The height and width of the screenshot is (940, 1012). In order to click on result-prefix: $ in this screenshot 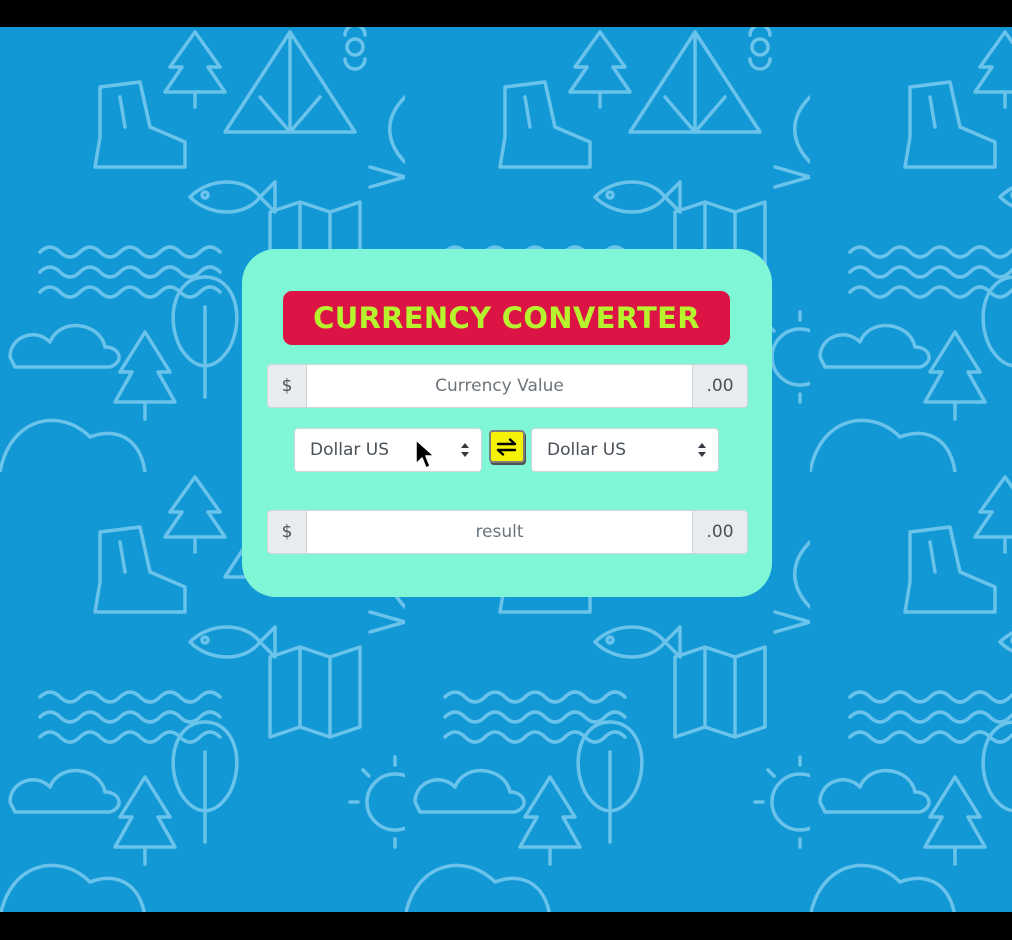, I will do `click(287, 532)`.